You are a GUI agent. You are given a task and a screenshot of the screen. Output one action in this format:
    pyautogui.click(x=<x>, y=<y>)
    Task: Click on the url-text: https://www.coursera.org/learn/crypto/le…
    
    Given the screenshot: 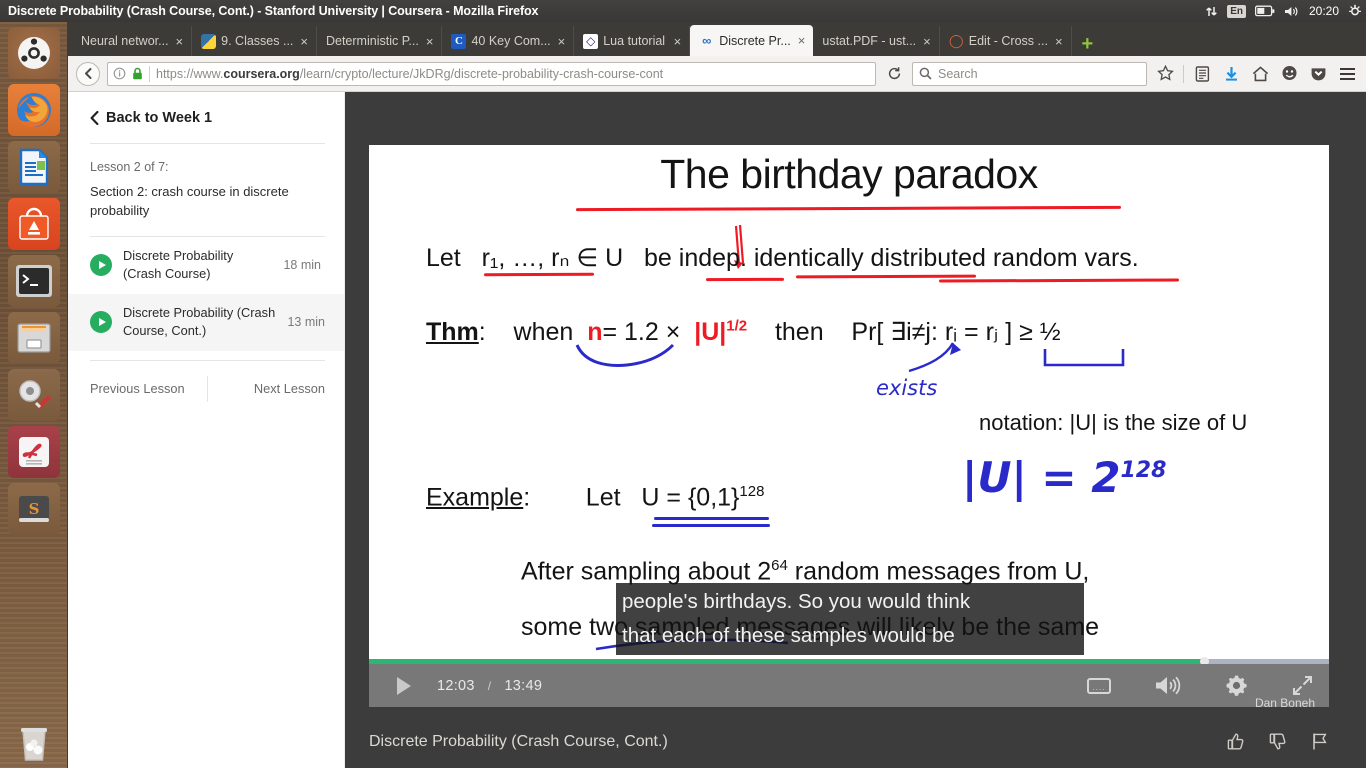 What is the action you would take?
    pyautogui.click(x=410, y=73)
    